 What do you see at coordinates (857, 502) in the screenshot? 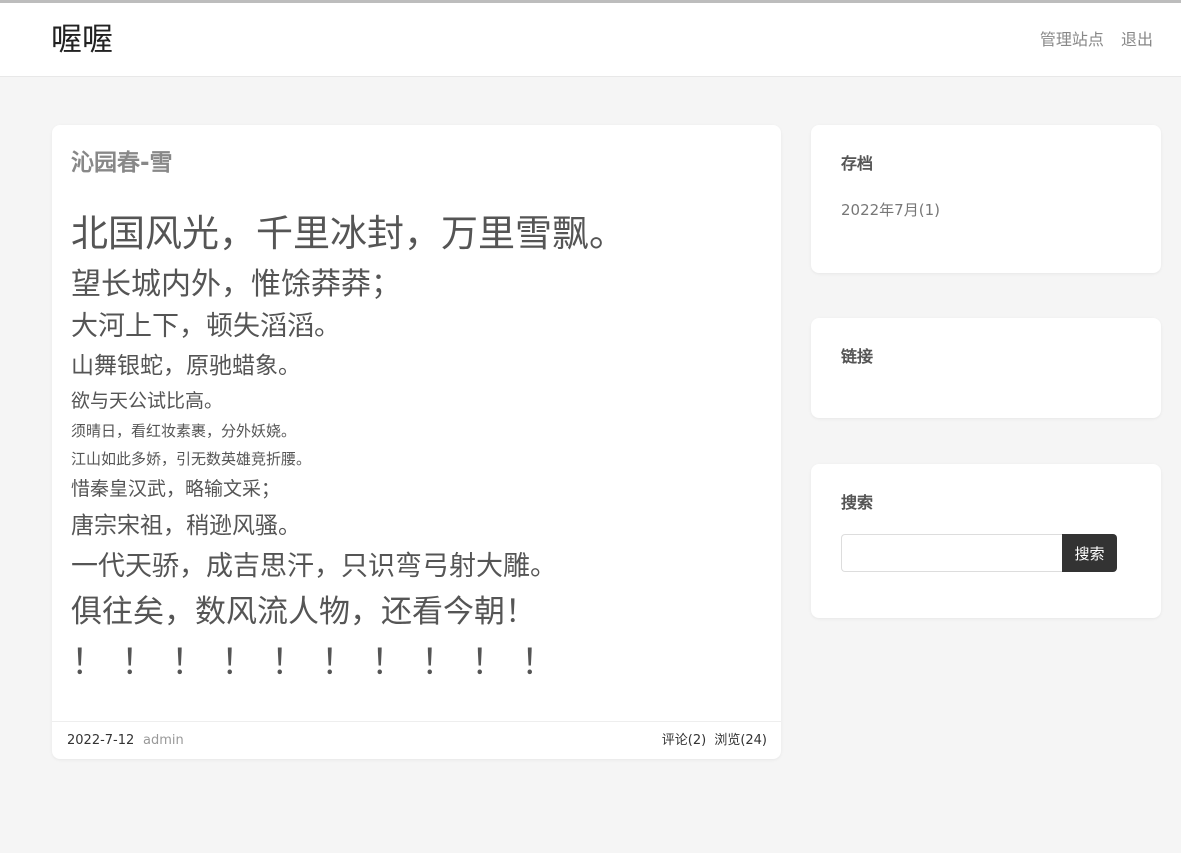
I see `search-title: 搜索` at bounding box center [857, 502].